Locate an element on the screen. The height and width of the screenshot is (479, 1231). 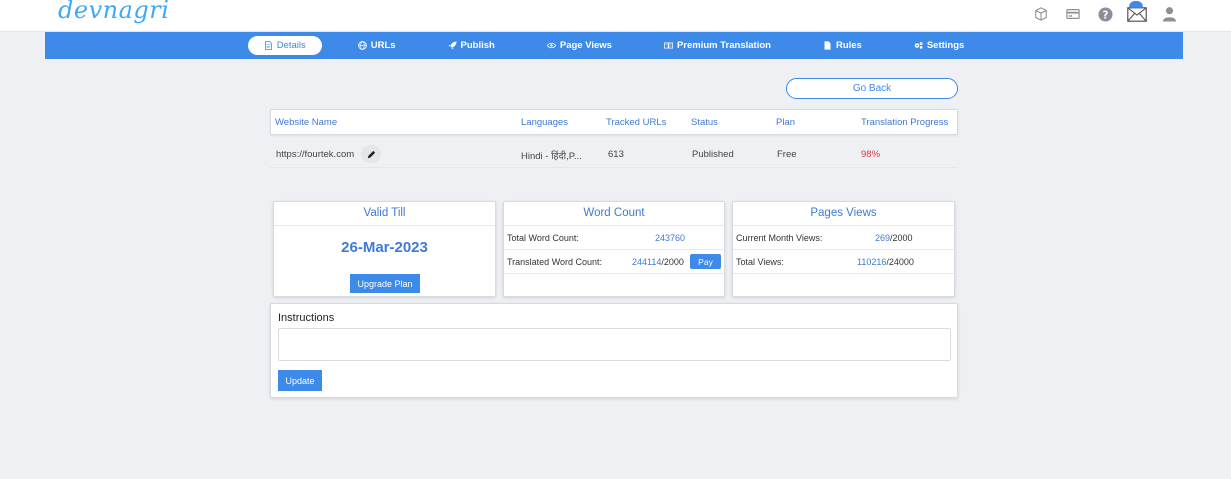
mail-icon is located at coordinates (1137, 12).